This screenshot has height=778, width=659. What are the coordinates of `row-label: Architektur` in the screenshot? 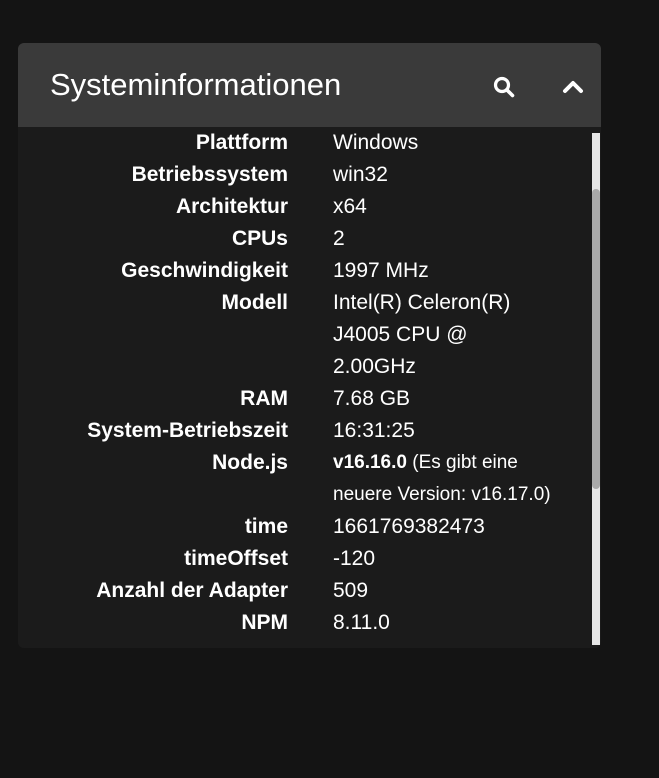 It's located at (231, 206).